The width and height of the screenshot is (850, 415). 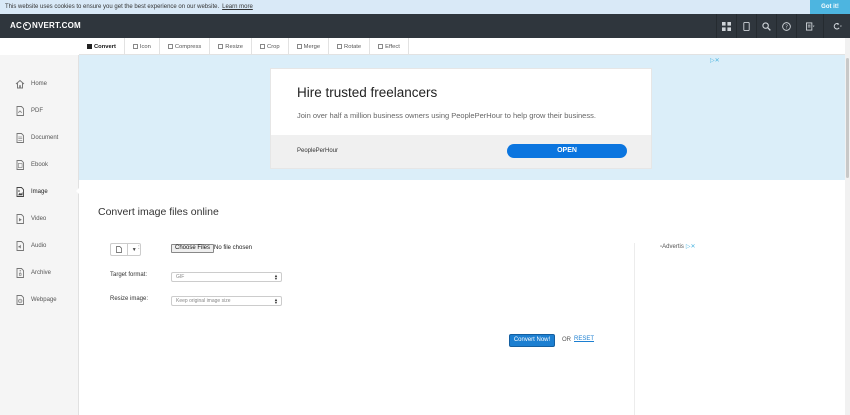 What do you see at coordinates (20, 110) in the screenshot?
I see `pdf-file-icon` at bounding box center [20, 110].